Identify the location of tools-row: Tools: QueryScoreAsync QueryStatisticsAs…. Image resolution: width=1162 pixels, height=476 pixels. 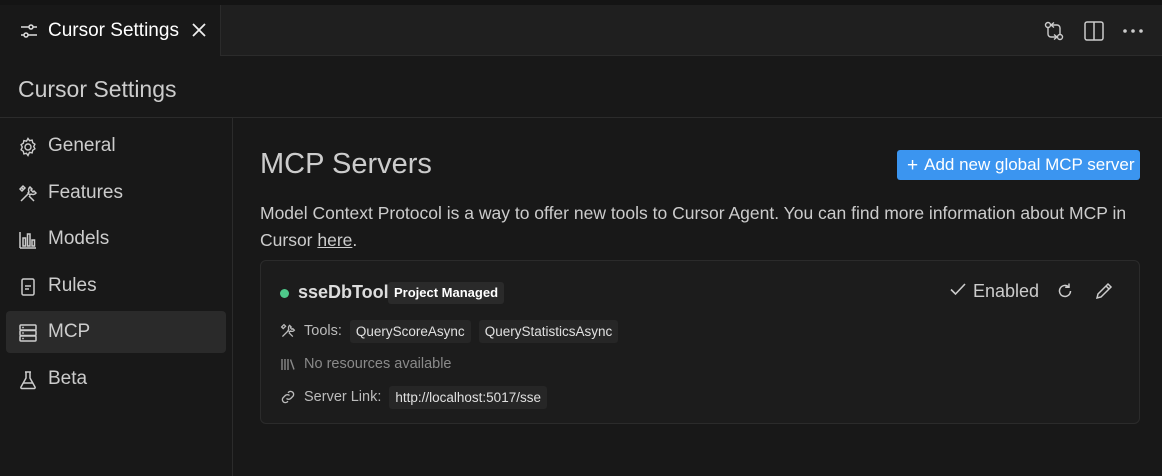
(449, 331).